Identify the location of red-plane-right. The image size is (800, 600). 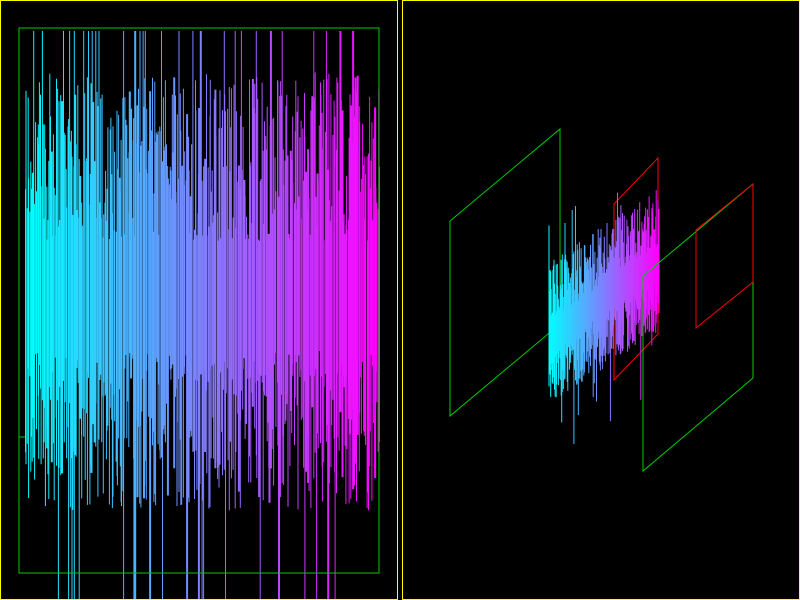
(724, 256).